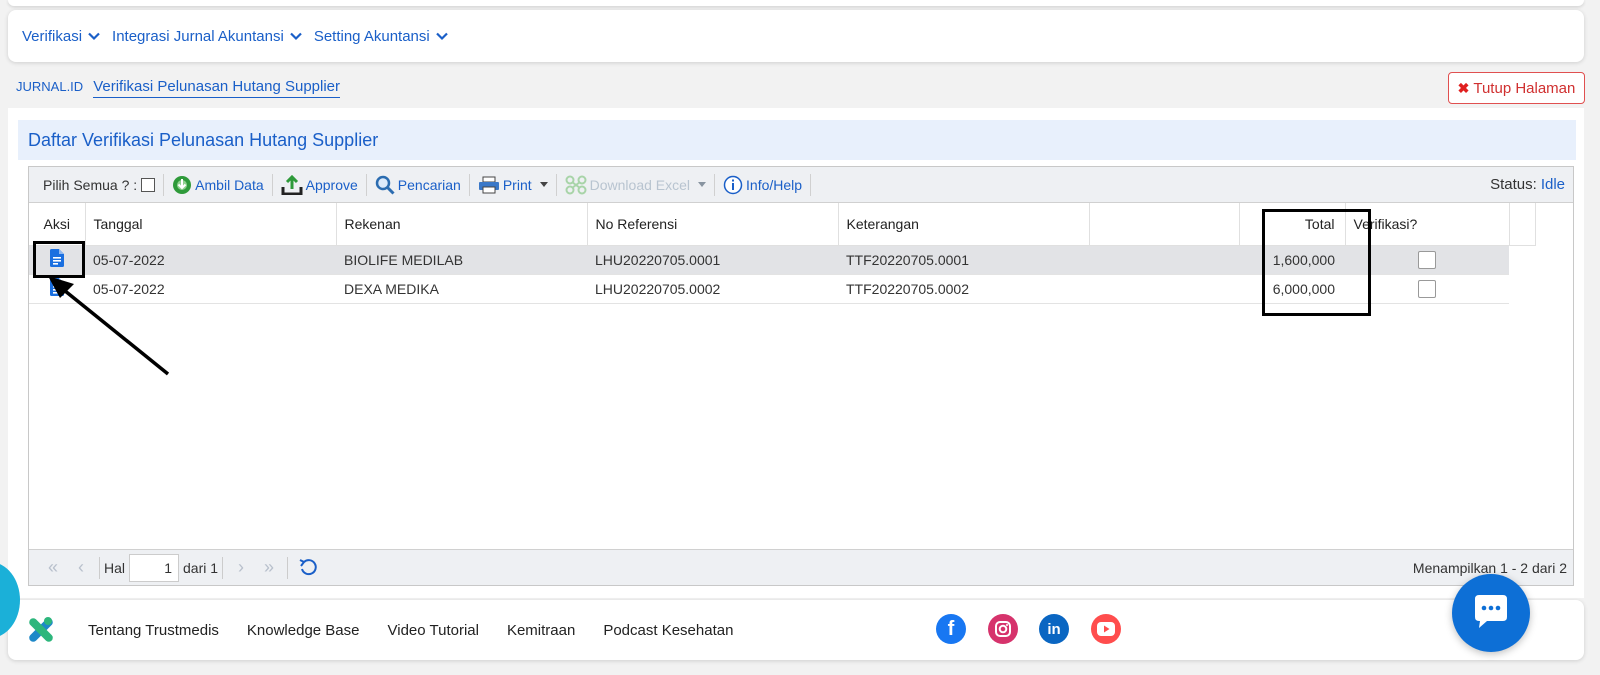  I want to click on menu-integrasi-jurnal: Integrasi Jurnal Akuntansi, so click(207, 36).